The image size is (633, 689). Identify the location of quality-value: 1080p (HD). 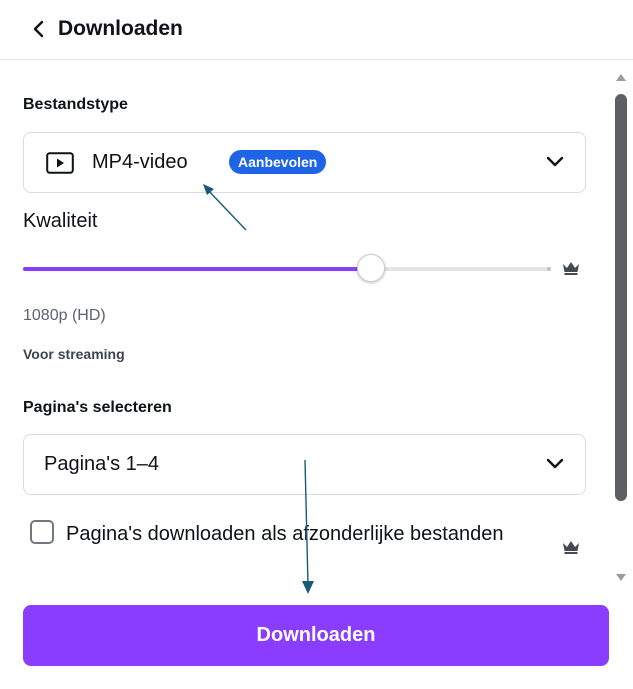
(64, 315).